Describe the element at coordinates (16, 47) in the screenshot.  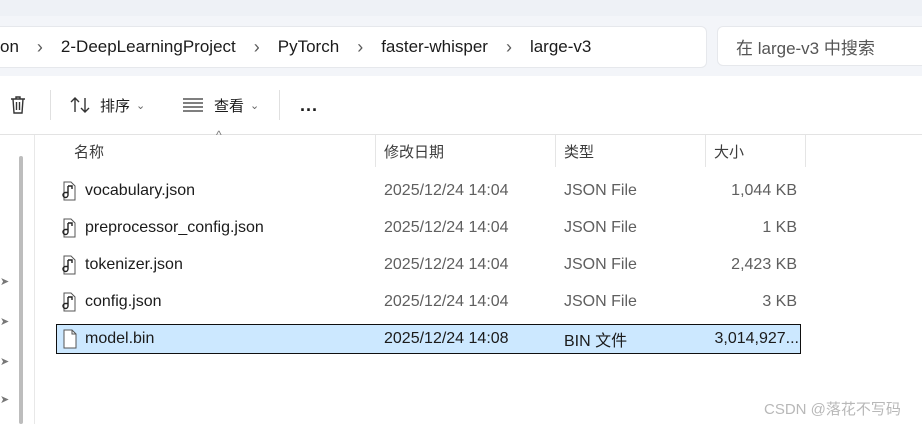
I see `breadcrumb-item: on` at that location.